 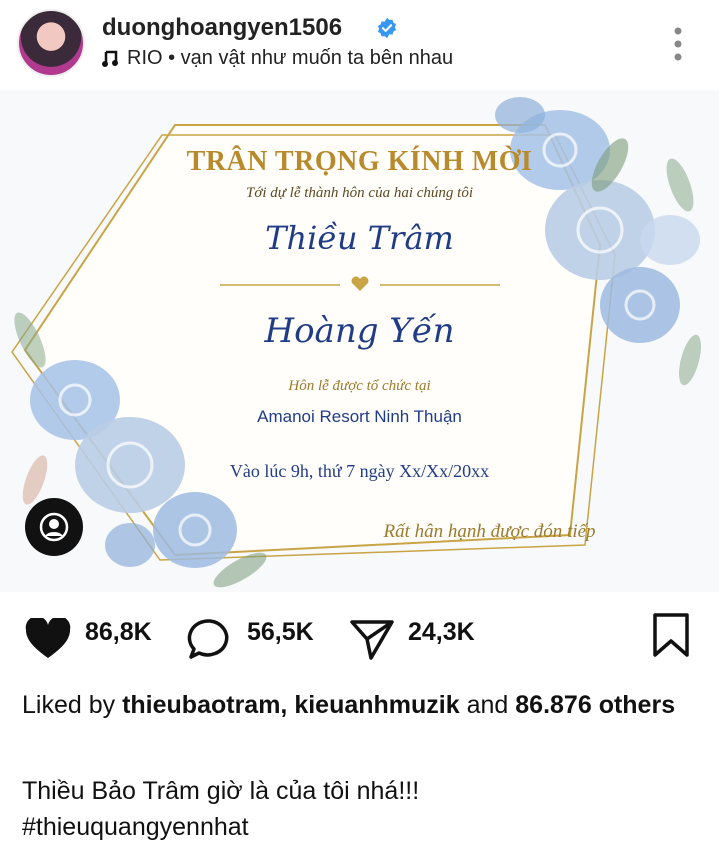 I want to click on like-heart-icon, so click(x=48, y=639).